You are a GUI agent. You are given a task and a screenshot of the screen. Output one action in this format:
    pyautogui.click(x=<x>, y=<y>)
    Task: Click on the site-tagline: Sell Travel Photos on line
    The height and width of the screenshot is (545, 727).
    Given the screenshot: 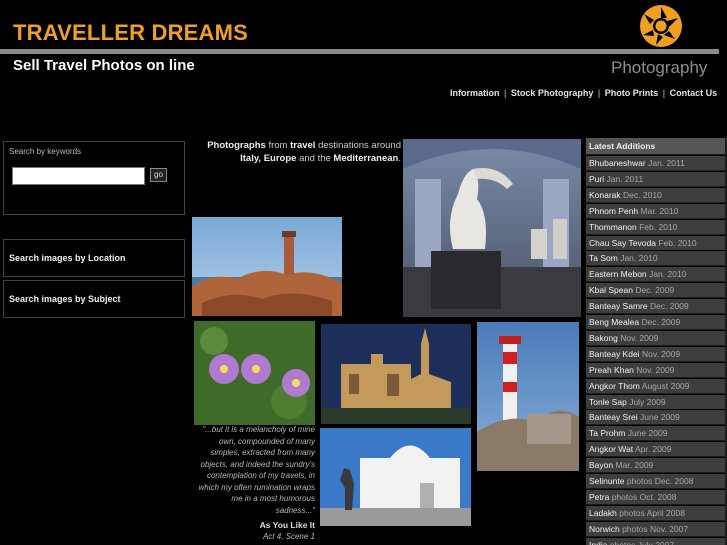 What is the action you would take?
    pyautogui.click(x=104, y=65)
    